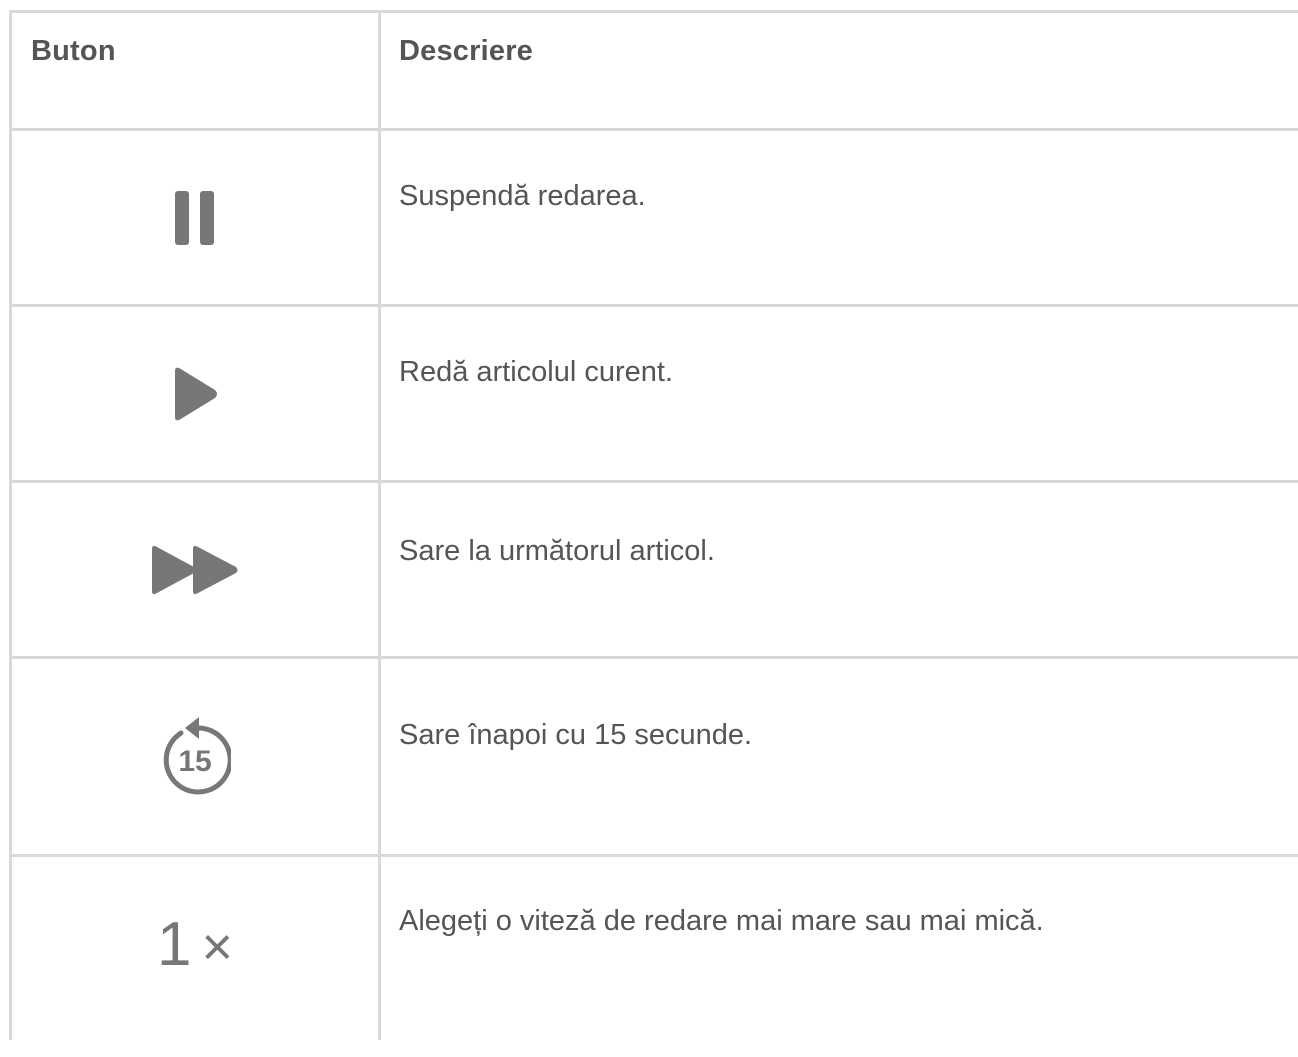 The height and width of the screenshot is (1057, 1298). I want to click on header-description: Descriere, so click(466, 51).